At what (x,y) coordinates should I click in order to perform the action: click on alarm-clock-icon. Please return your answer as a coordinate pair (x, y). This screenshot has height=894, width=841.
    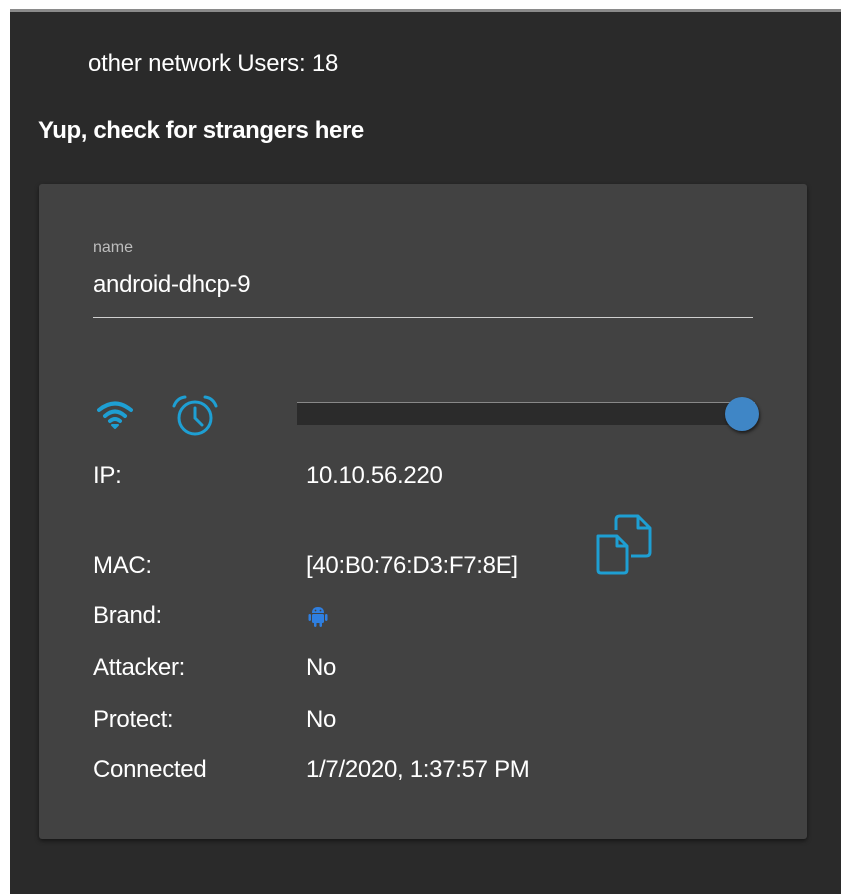
    Looking at the image, I should click on (195, 416).